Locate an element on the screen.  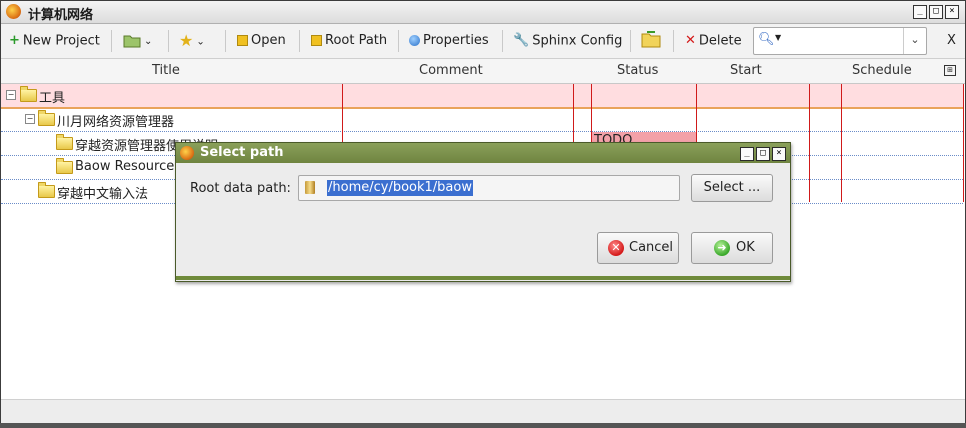
root-path-value: /home/cy/book1/baow is located at coordinates (400, 188).